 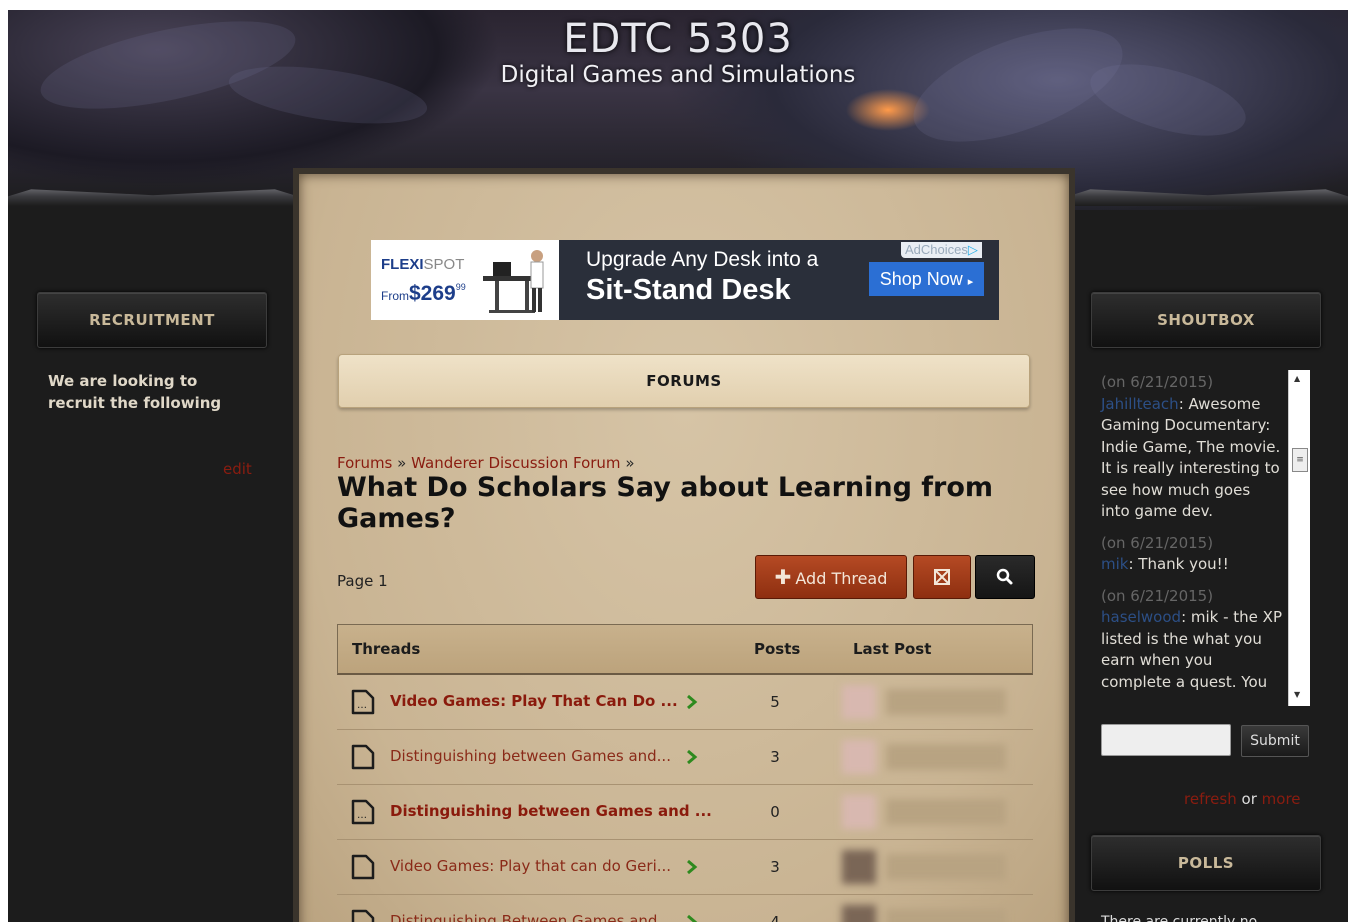 What do you see at coordinates (775, 812) in the screenshot?
I see `thread-post-count: 0` at bounding box center [775, 812].